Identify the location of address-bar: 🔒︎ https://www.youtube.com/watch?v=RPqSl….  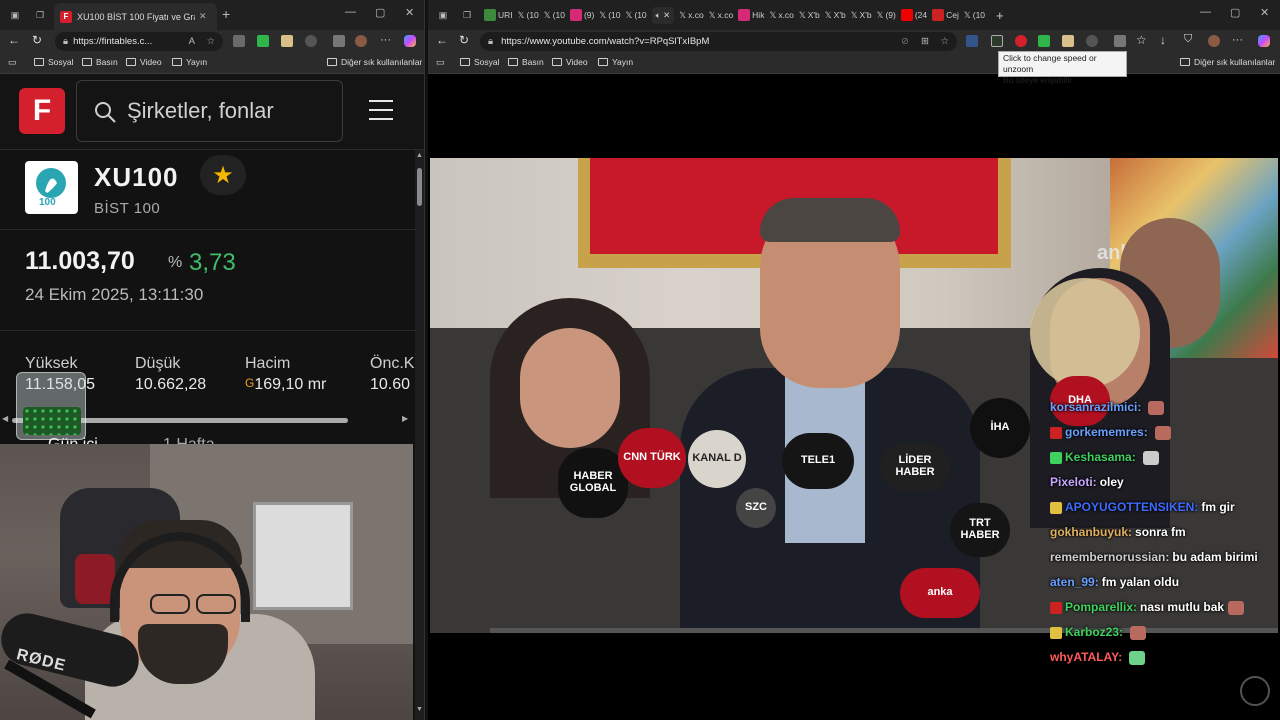
(718, 41).